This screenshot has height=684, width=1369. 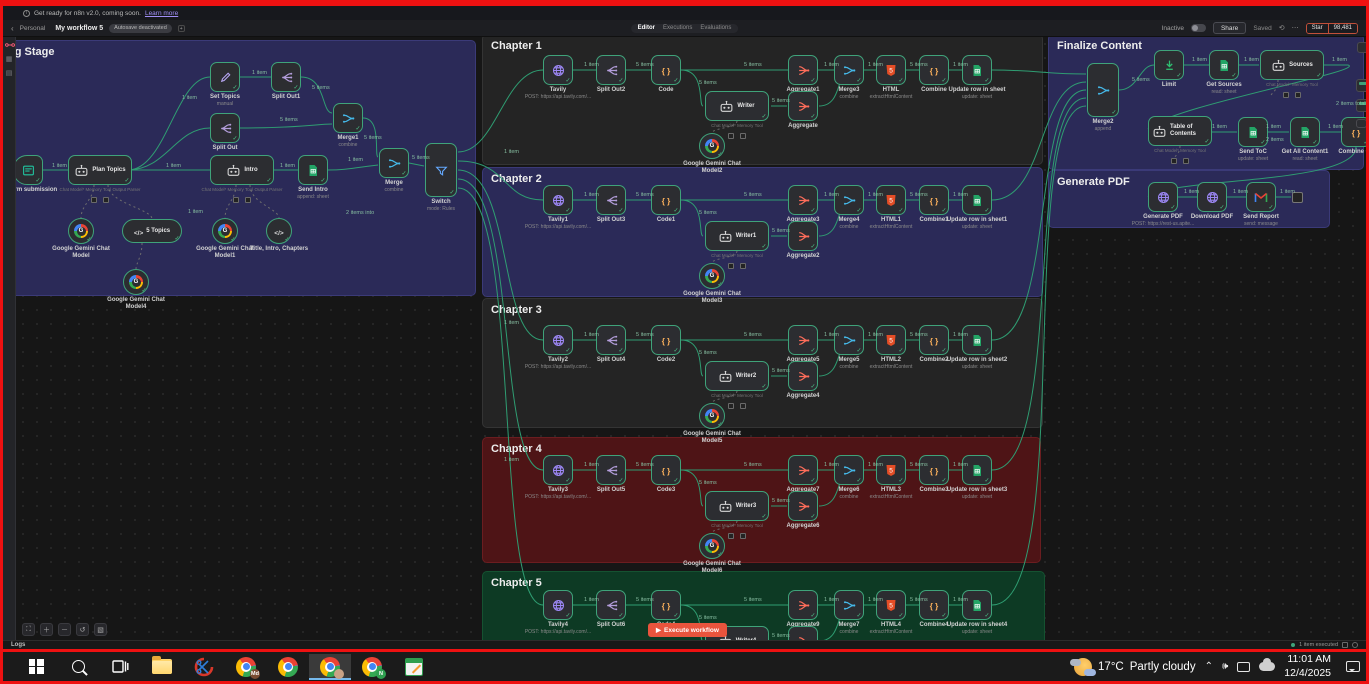 I want to click on node-merge: ✓, so click(x=394, y=163).